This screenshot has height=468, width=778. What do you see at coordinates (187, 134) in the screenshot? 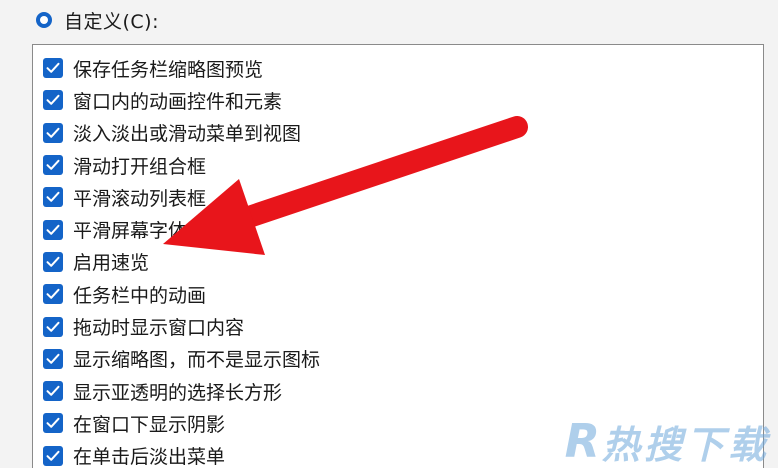
I see `checkbox-label: 淡入淡出或滑动菜单到视图` at bounding box center [187, 134].